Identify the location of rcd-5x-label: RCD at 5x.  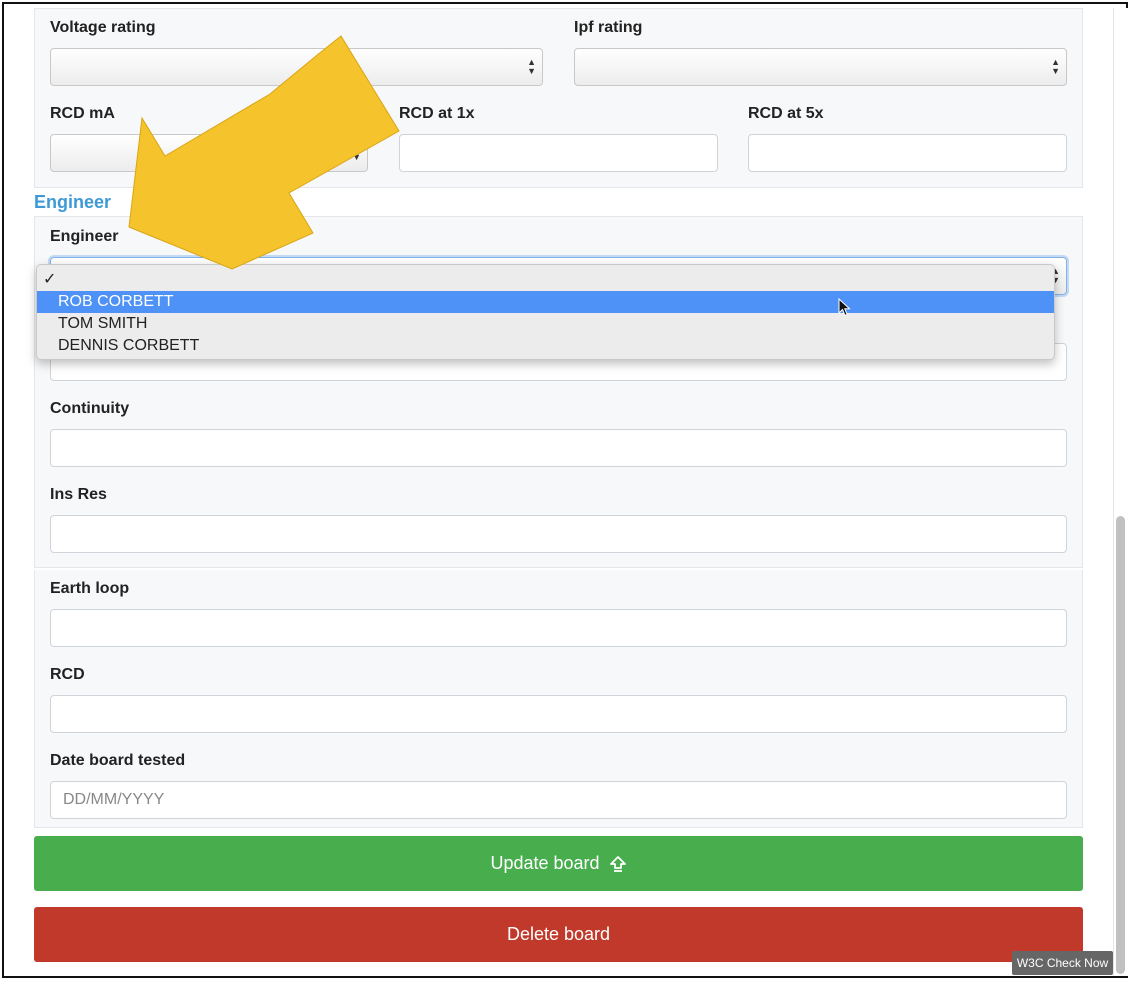
(786, 113).